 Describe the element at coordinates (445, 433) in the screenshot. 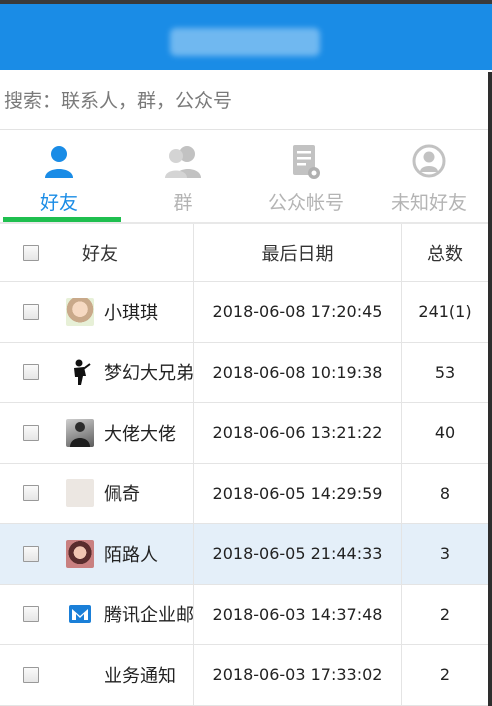

I see `message-count: 40` at that location.